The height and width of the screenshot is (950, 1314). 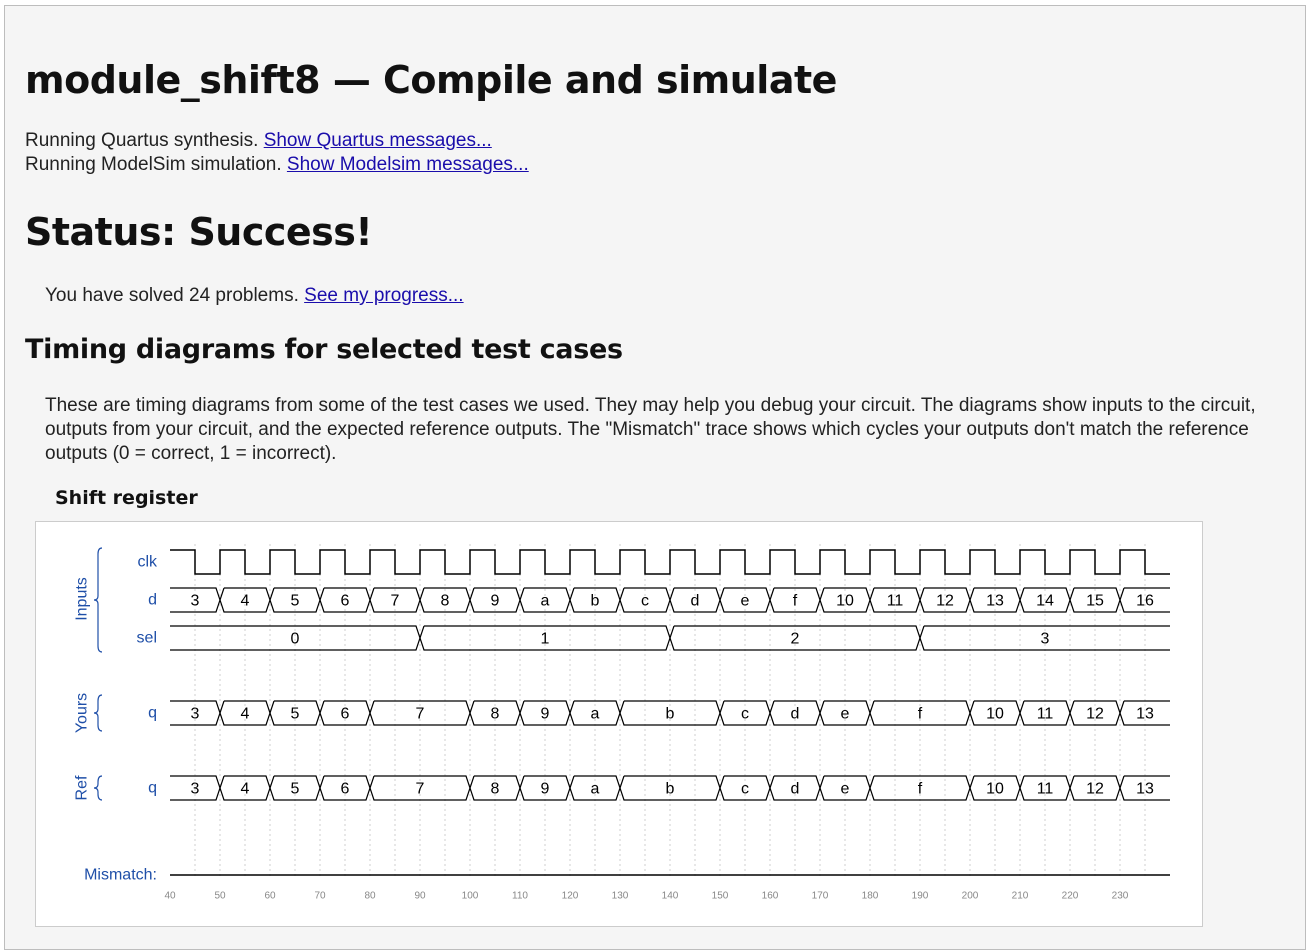 I want to click on time-tick-label: 220, so click(x=1070, y=896).